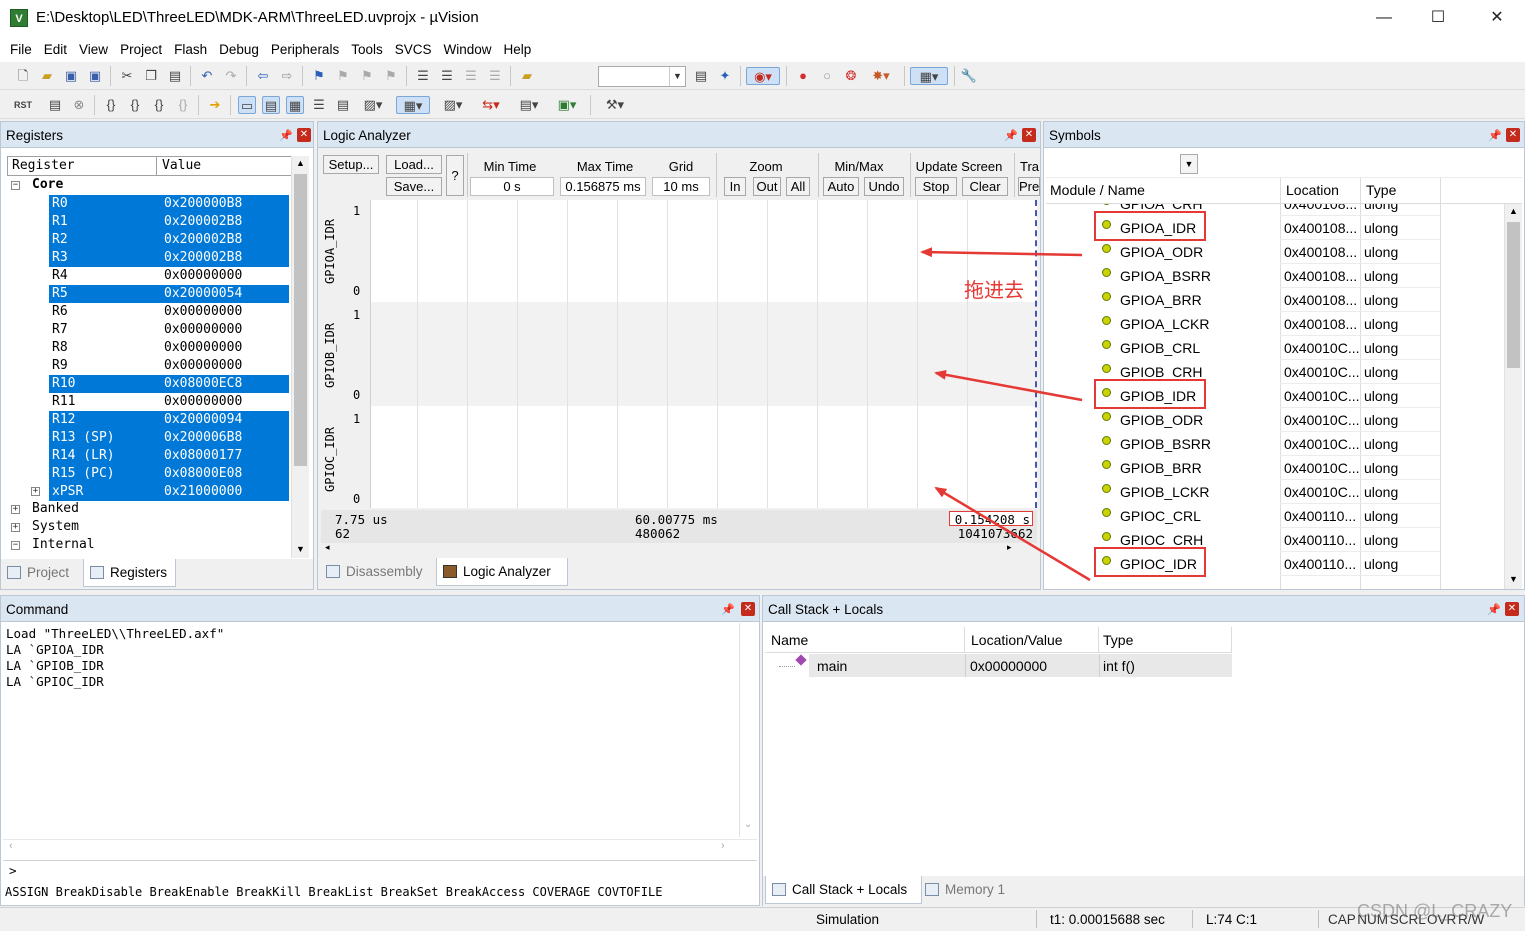 Image resolution: width=1525 pixels, height=931 pixels. Describe the element at coordinates (1005, 414) in the screenshot. I see `drag-annotation-overlay` at that location.